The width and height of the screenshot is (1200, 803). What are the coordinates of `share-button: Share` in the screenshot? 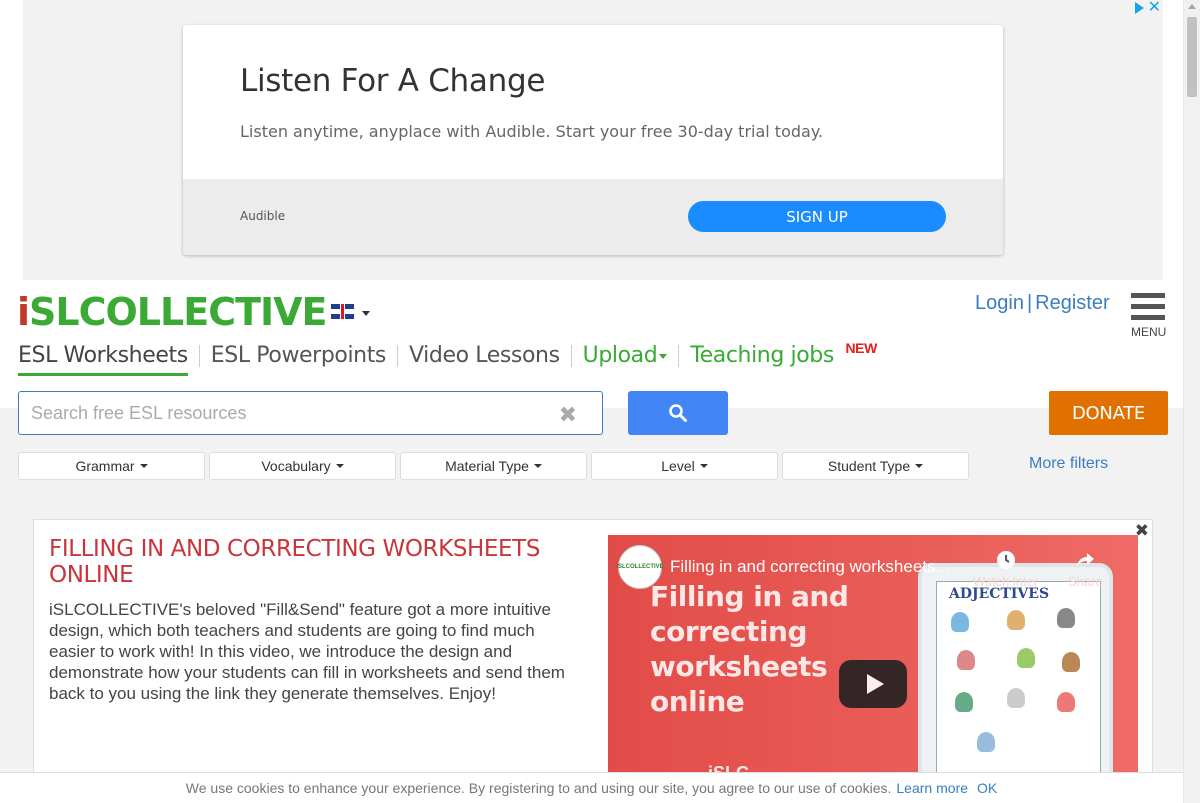 It's located at (1085, 569).